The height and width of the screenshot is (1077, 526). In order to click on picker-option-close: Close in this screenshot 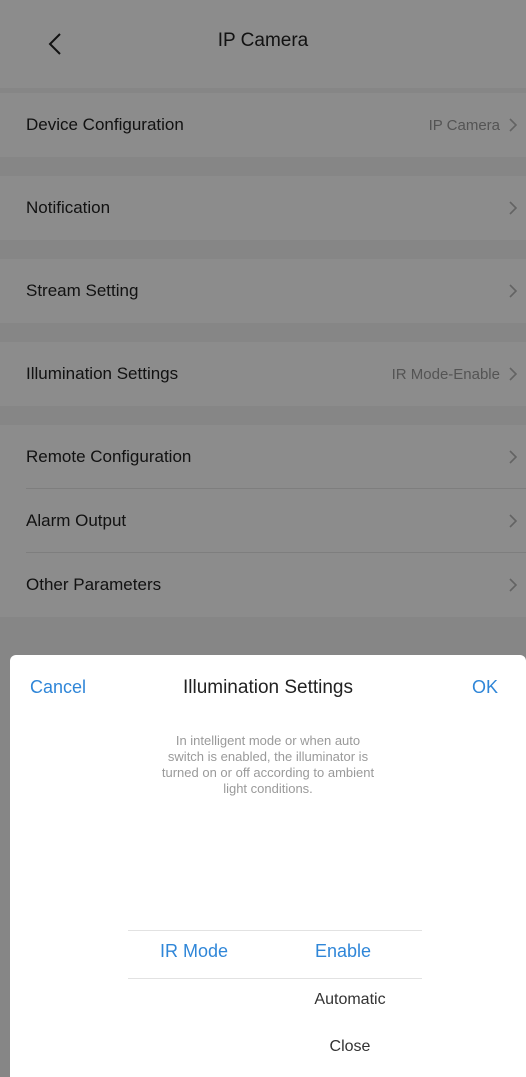, I will do `click(350, 1047)`.